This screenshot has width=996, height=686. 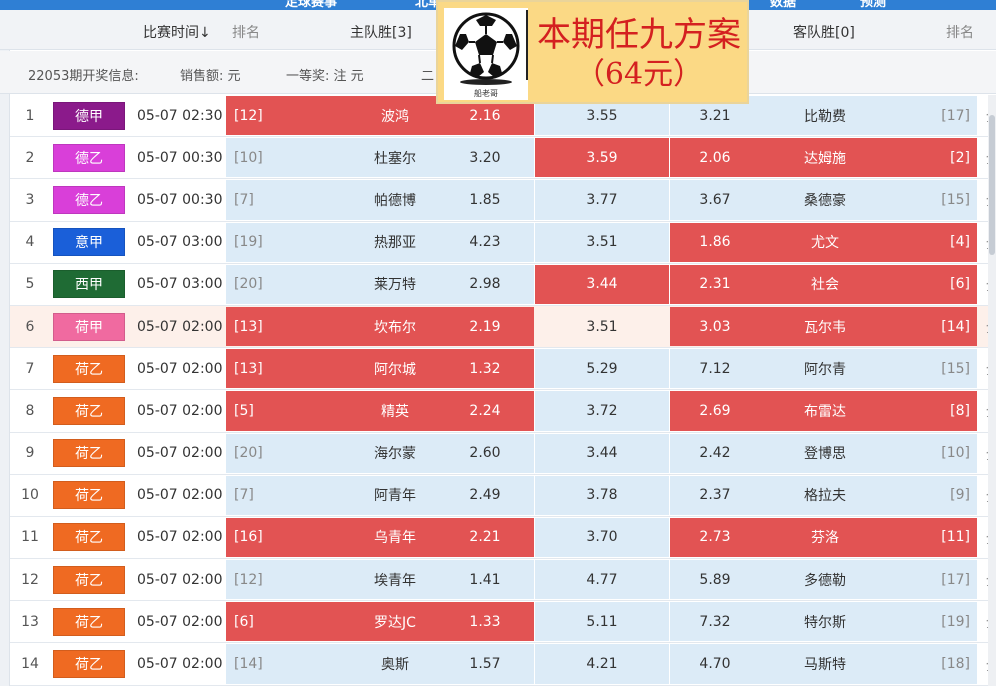 I want to click on away-team: 桑德豪, so click(x=825, y=199).